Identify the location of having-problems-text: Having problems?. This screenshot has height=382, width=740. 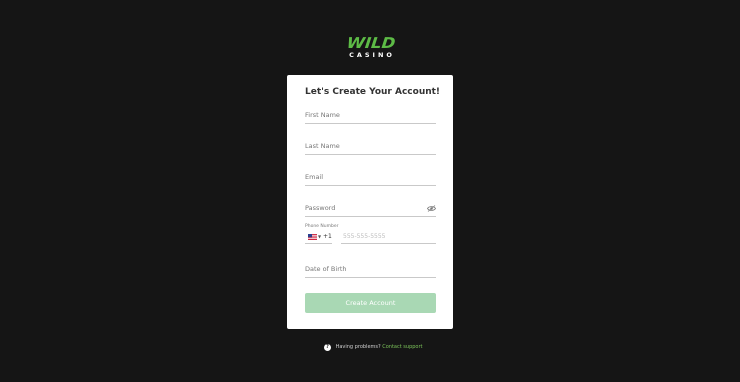
(358, 347).